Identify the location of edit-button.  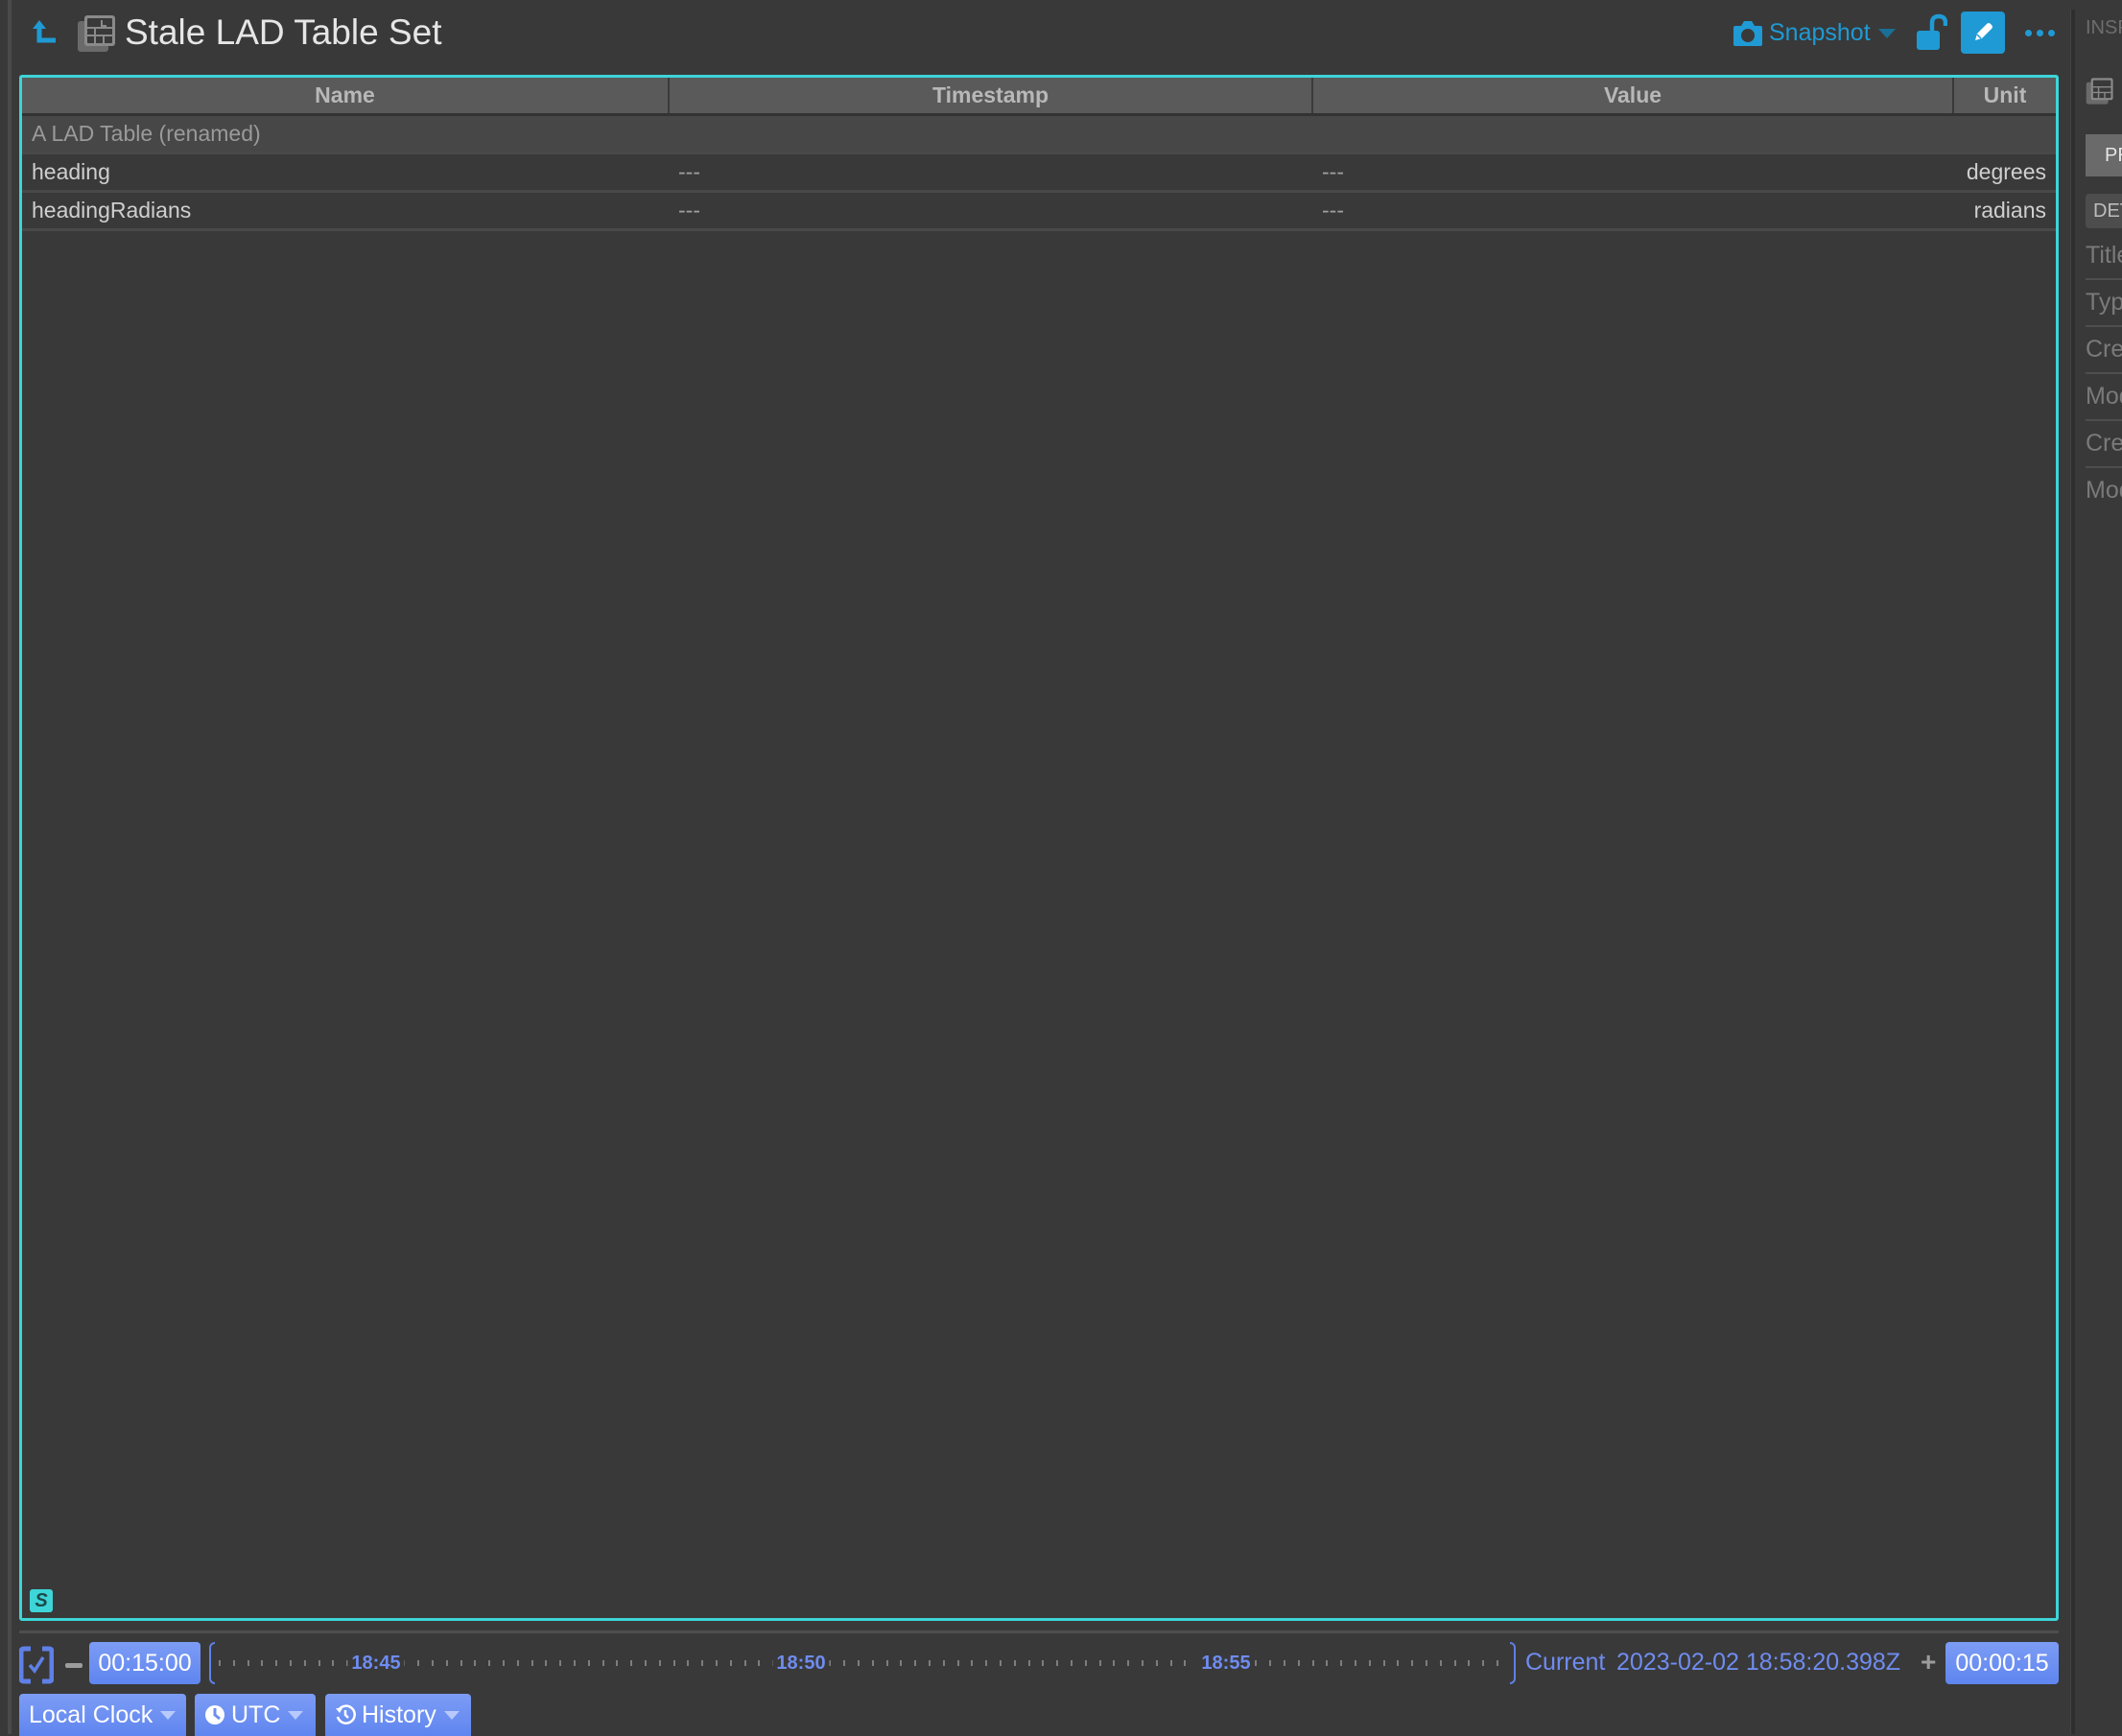
(1983, 33).